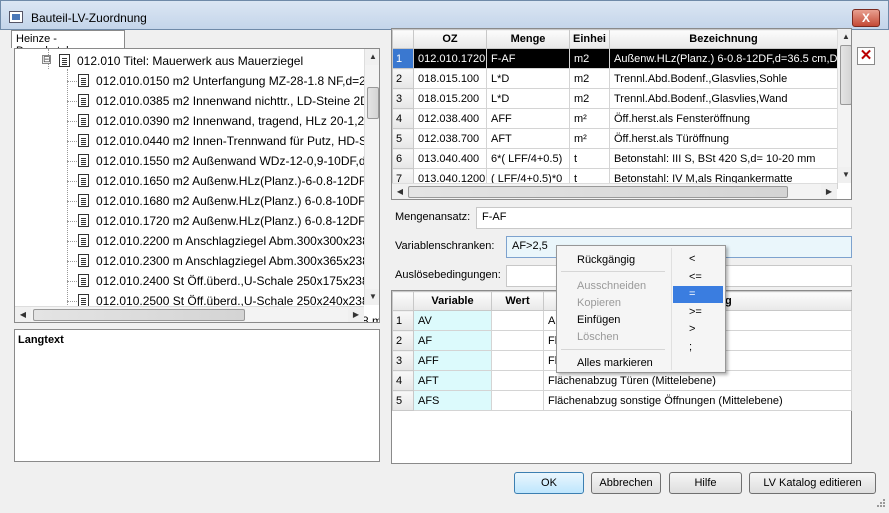  What do you see at coordinates (181, 61) in the screenshot?
I see `tree-item-root: 012.010 Titel: Mauerwerk aus Mauerziegel` at bounding box center [181, 61].